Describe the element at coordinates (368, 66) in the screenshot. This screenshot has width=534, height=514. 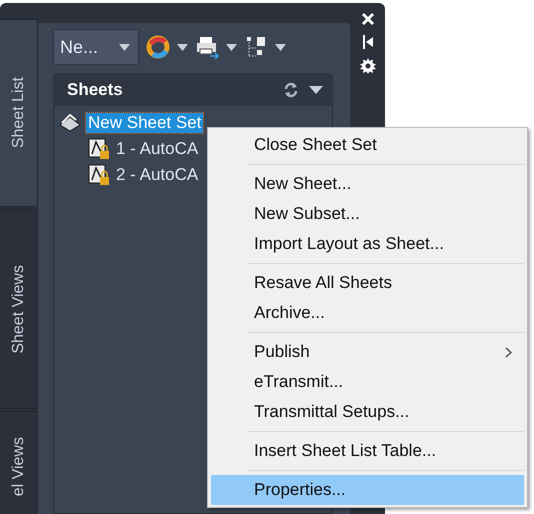
I see `settings-icon` at that location.